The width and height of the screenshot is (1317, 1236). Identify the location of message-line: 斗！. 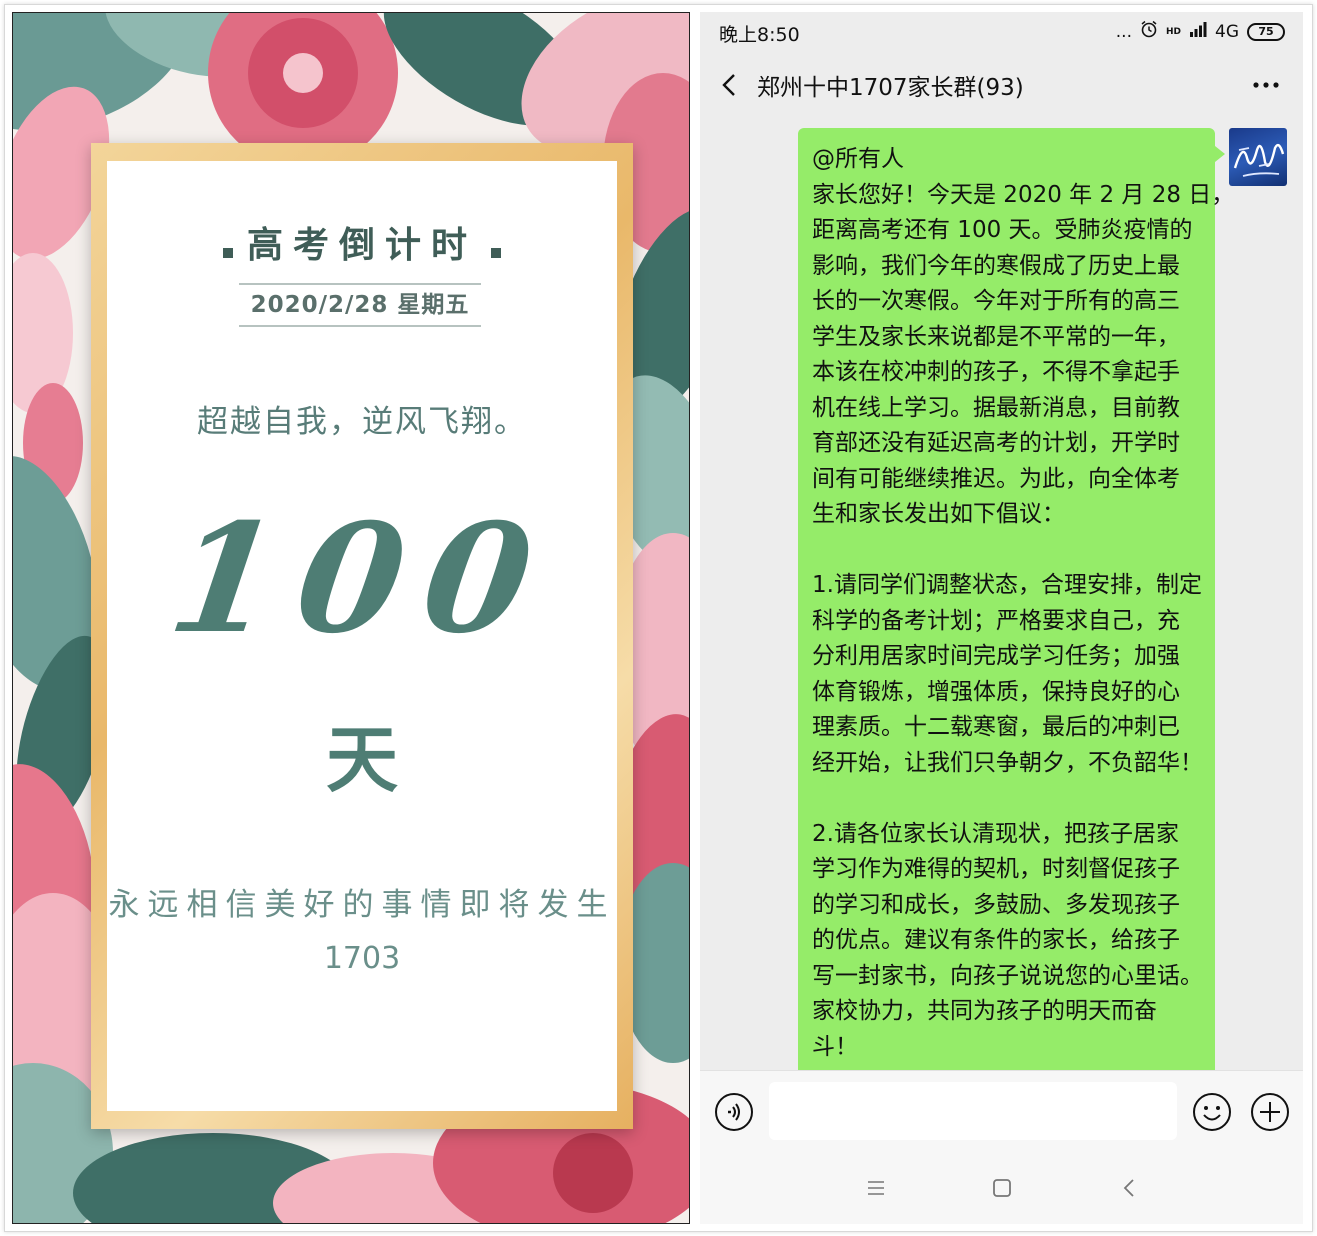
(835, 1046).